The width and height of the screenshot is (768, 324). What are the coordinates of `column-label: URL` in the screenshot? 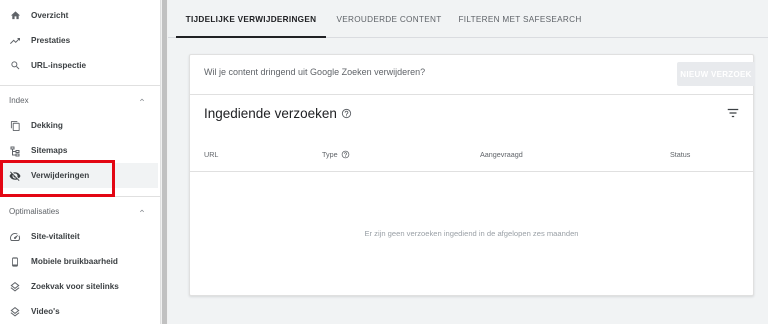 It's located at (211, 154).